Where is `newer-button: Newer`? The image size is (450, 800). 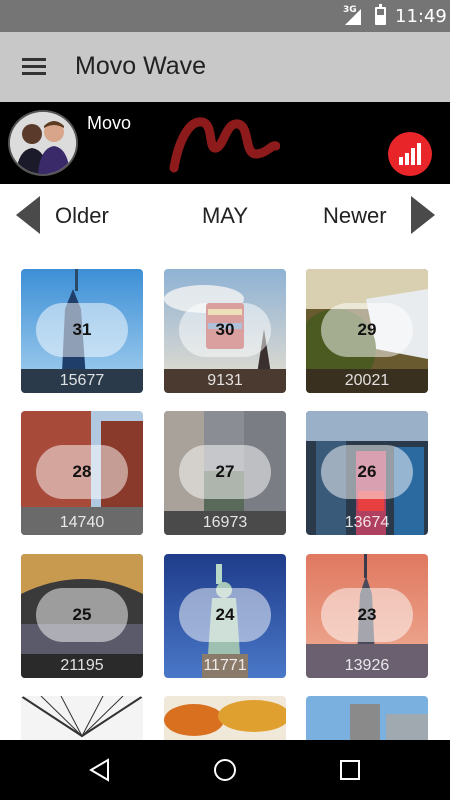 newer-button: Newer is located at coordinates (355, 216).